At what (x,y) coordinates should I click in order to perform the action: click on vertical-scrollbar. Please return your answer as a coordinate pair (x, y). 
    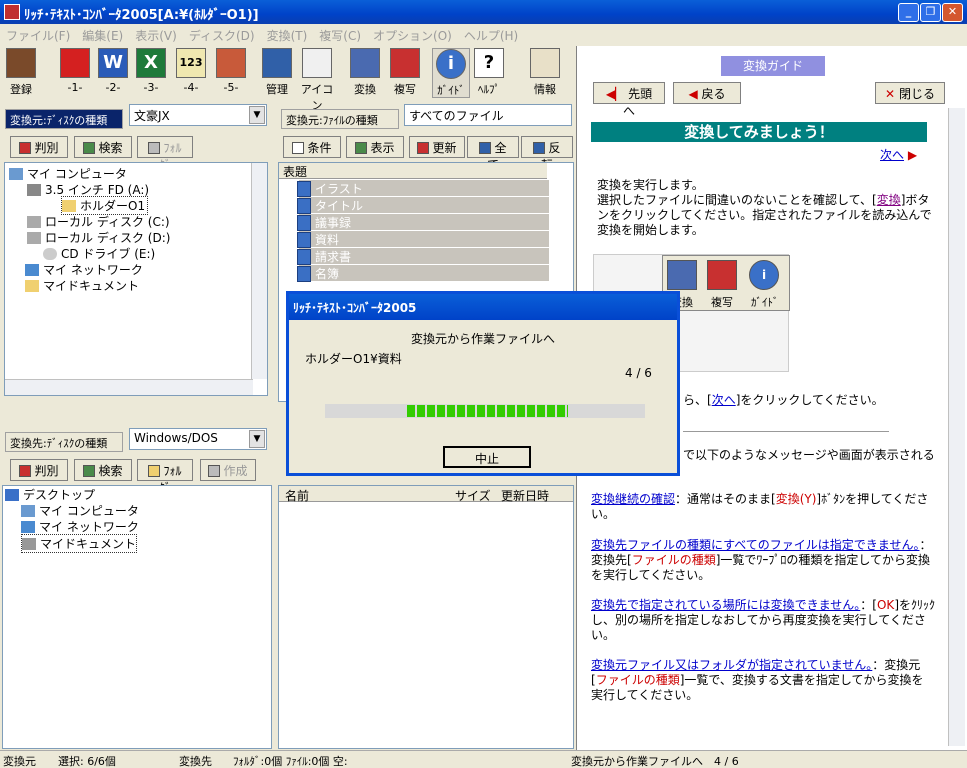
    Looking at the image, I should click on (259, 271).